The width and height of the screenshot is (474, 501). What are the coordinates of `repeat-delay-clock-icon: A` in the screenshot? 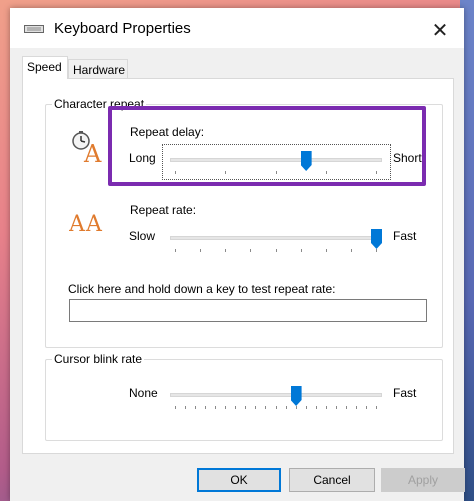 It's located at (87, 148).